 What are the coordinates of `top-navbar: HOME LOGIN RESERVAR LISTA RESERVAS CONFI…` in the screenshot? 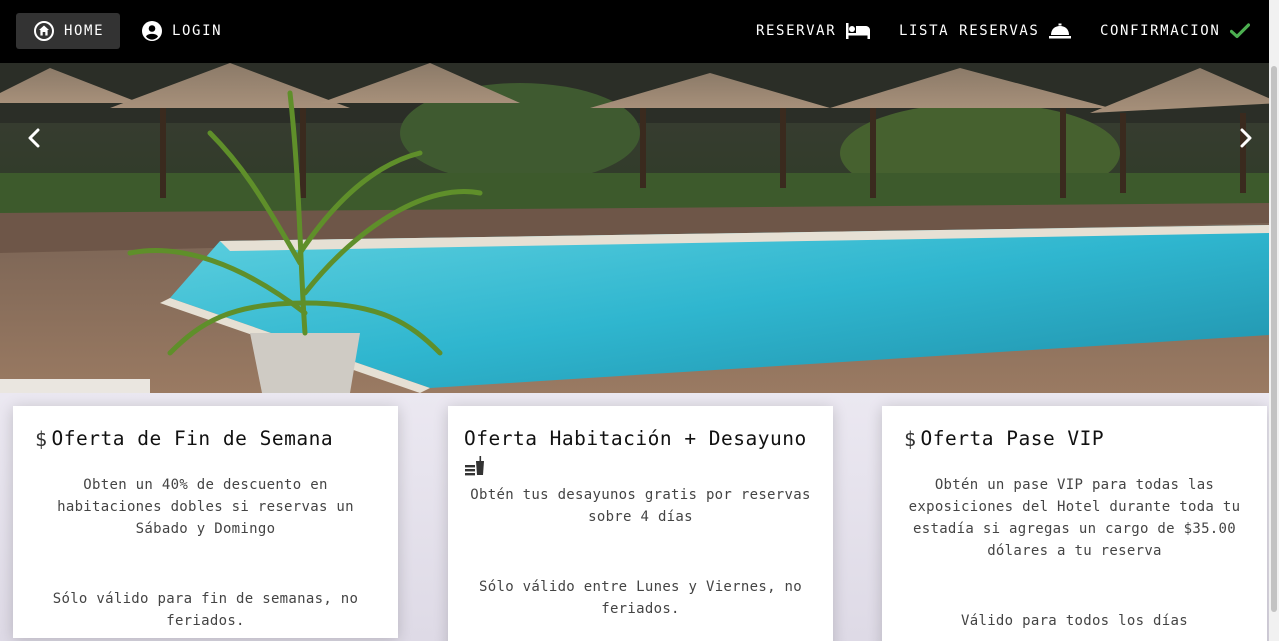 It's located at (634, 31).